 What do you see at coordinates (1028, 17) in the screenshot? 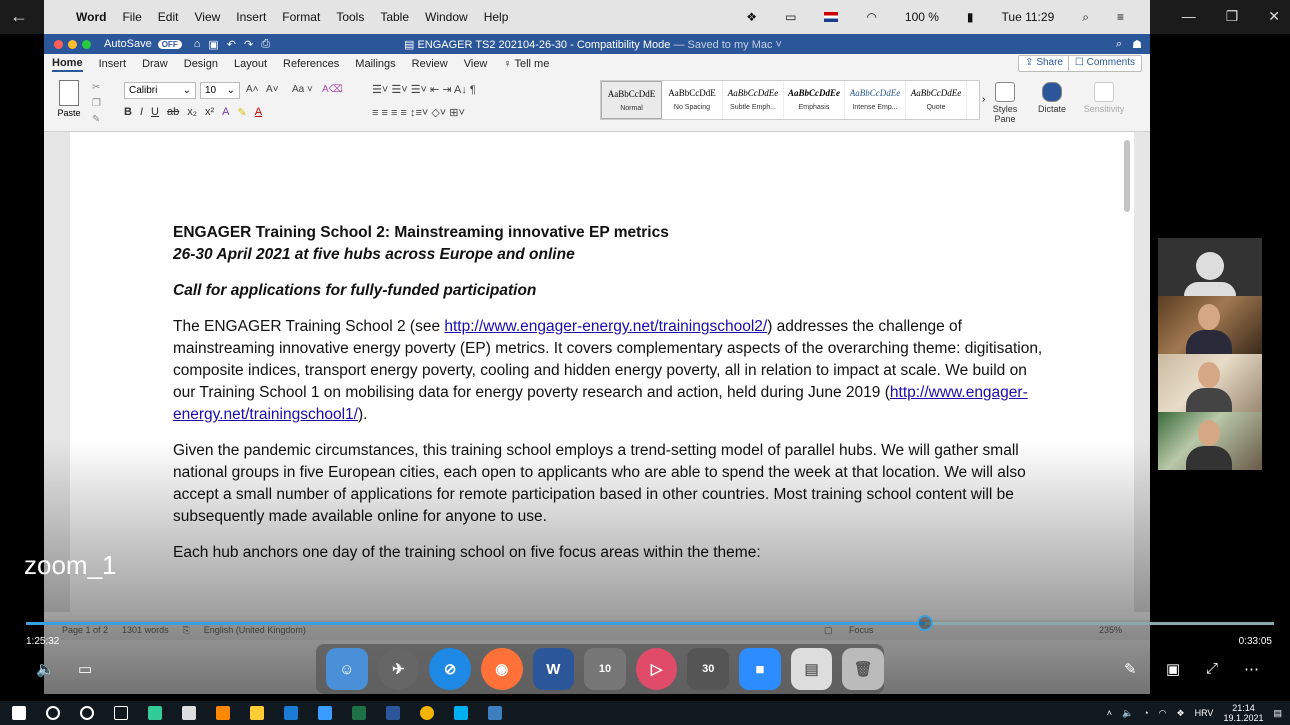
I see `menubar-clock: Tue 11:29` at bounding box center [1028, 17].